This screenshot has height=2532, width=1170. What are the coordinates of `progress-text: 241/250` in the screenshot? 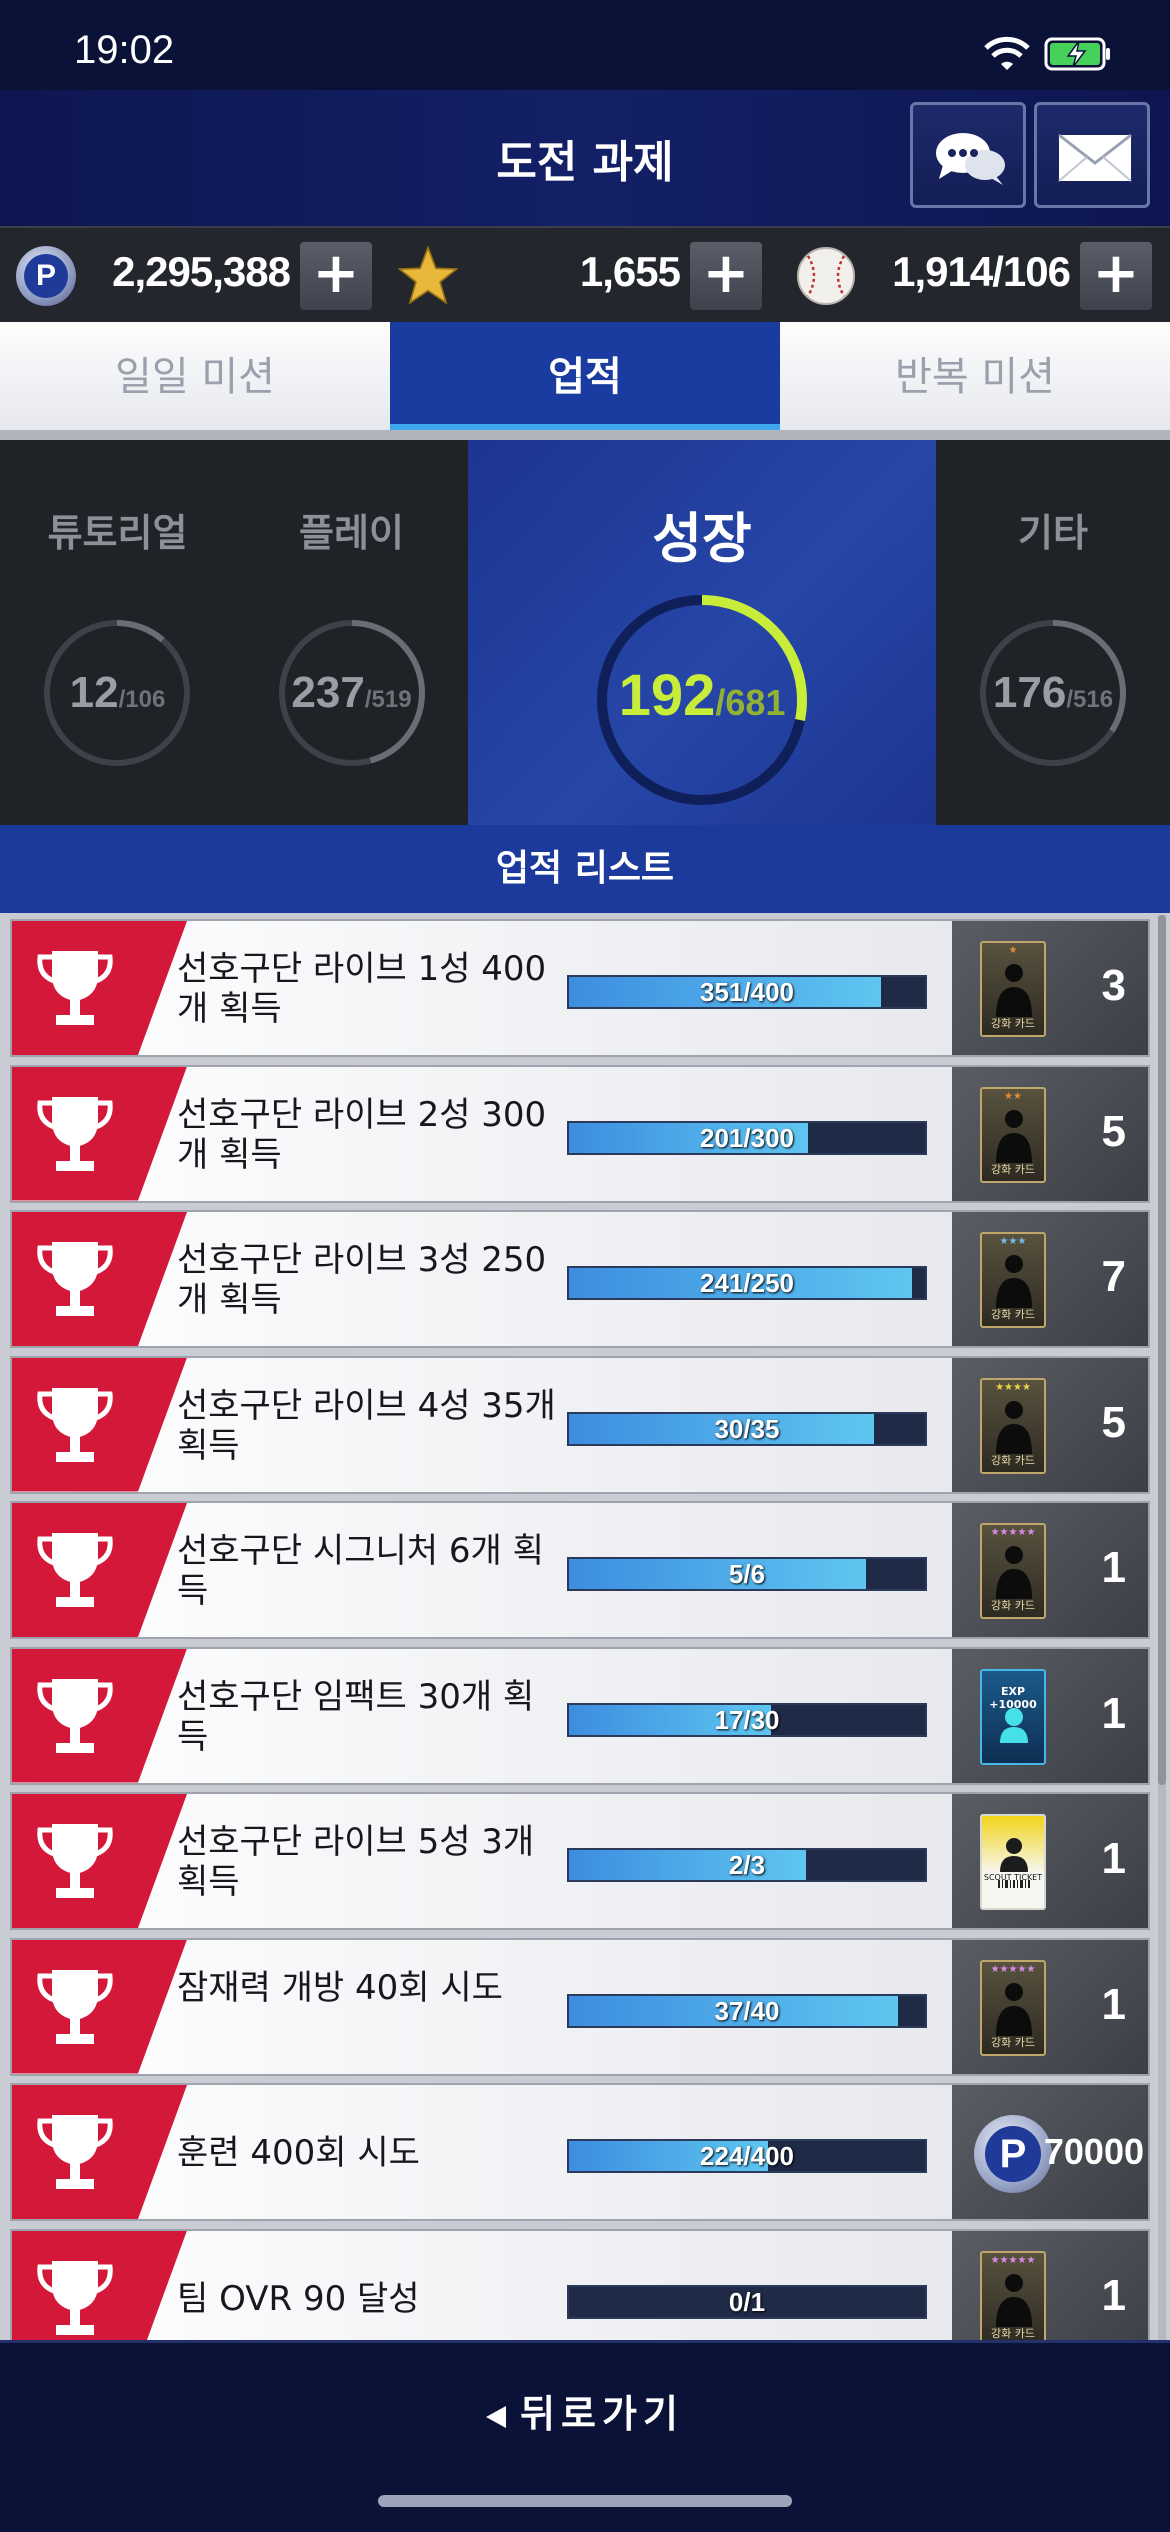 It's located at (747, 1283).